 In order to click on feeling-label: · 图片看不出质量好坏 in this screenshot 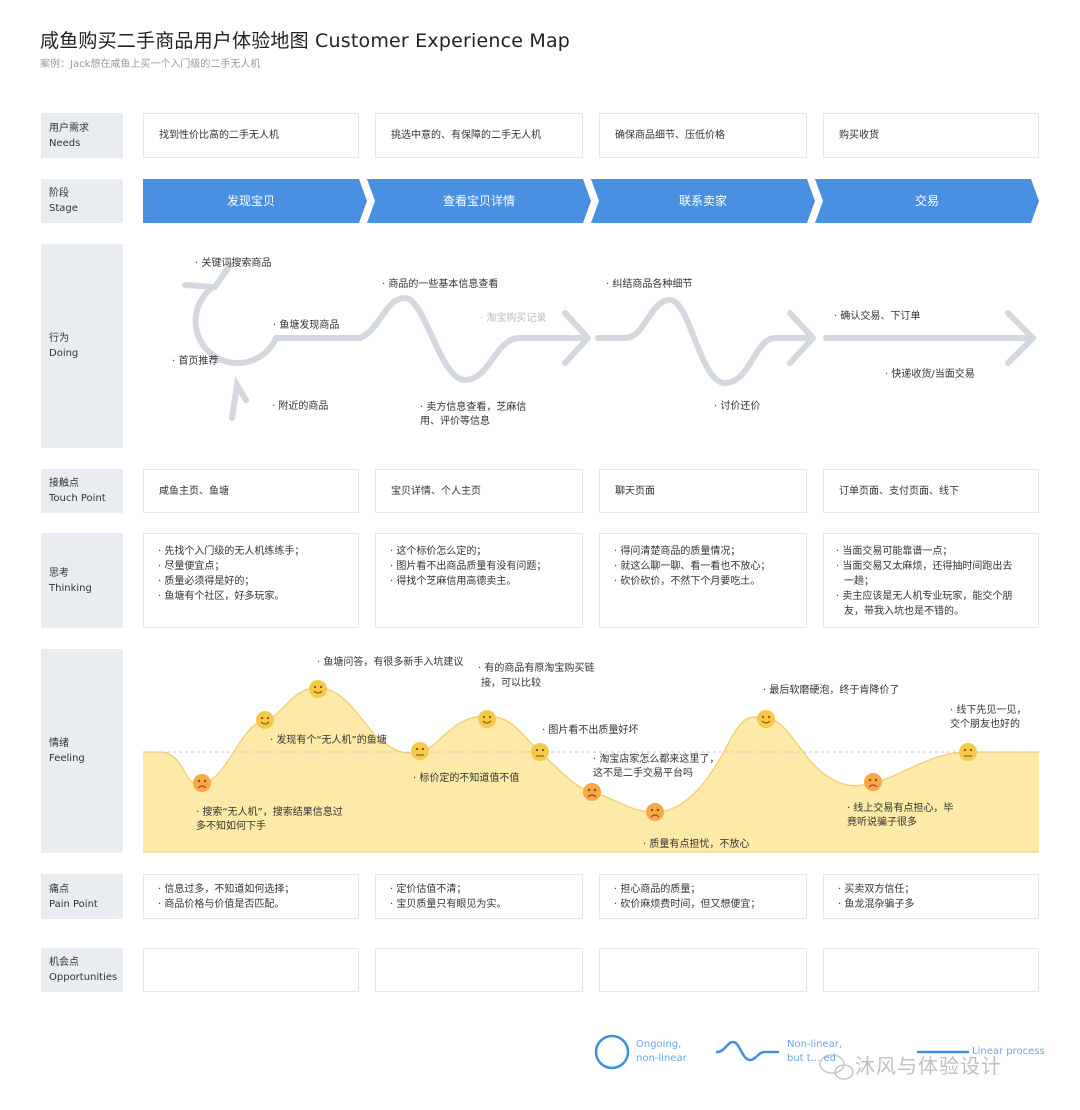, I will do `click(590, 730)`.